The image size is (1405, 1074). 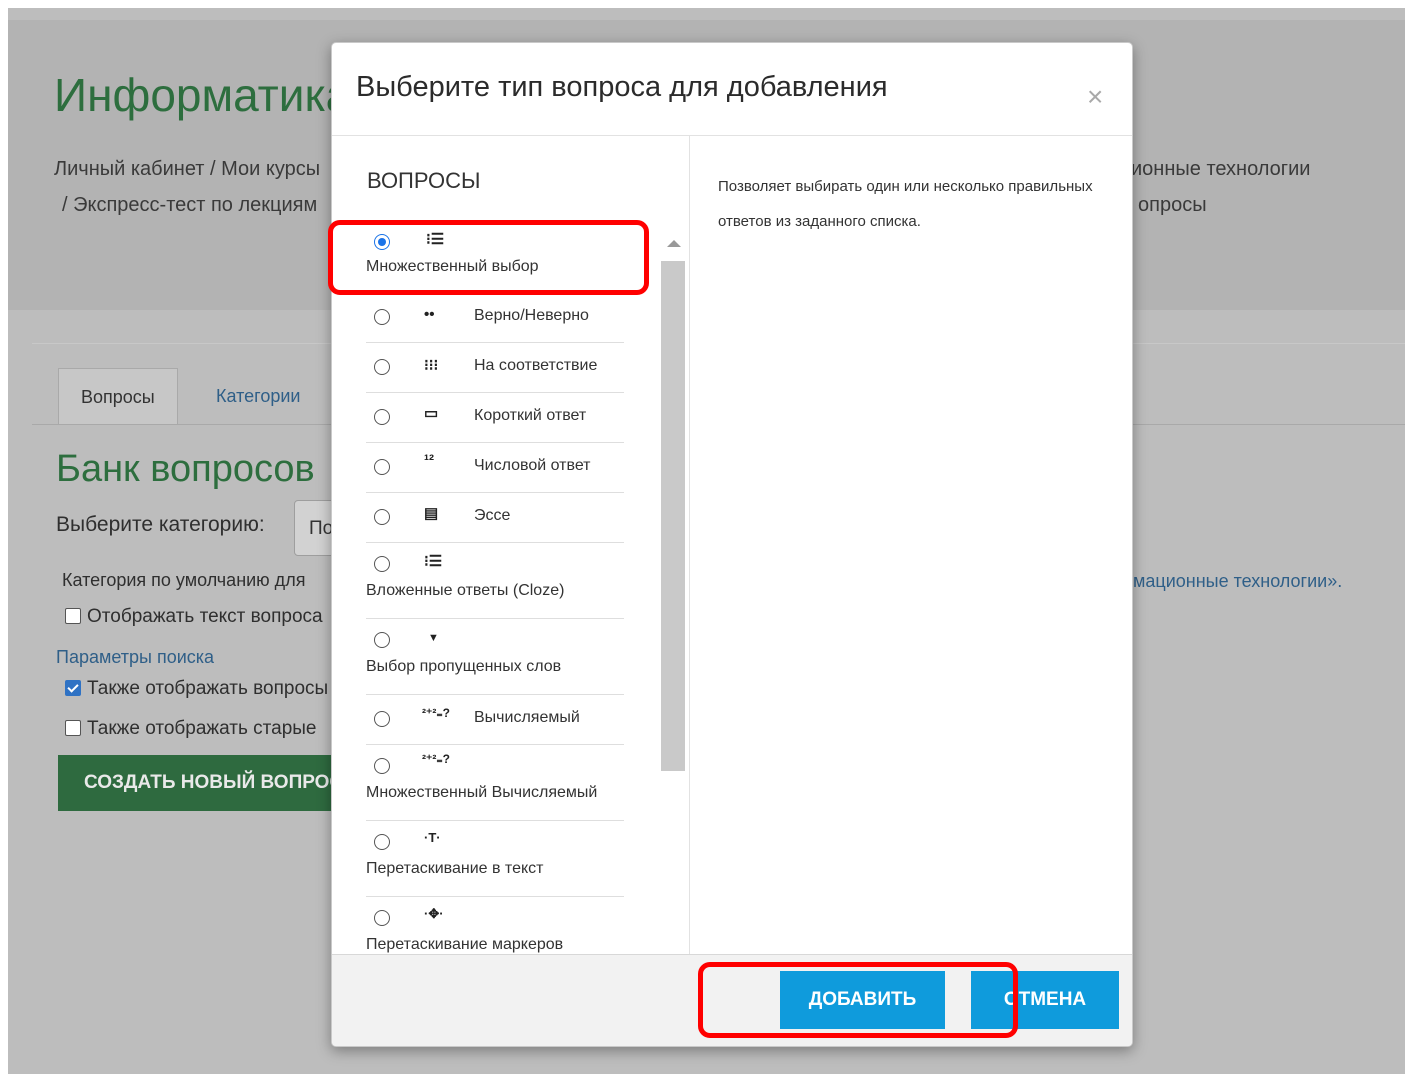 I want to click on highlight-box-selected-type, so click(x=488, y=257).